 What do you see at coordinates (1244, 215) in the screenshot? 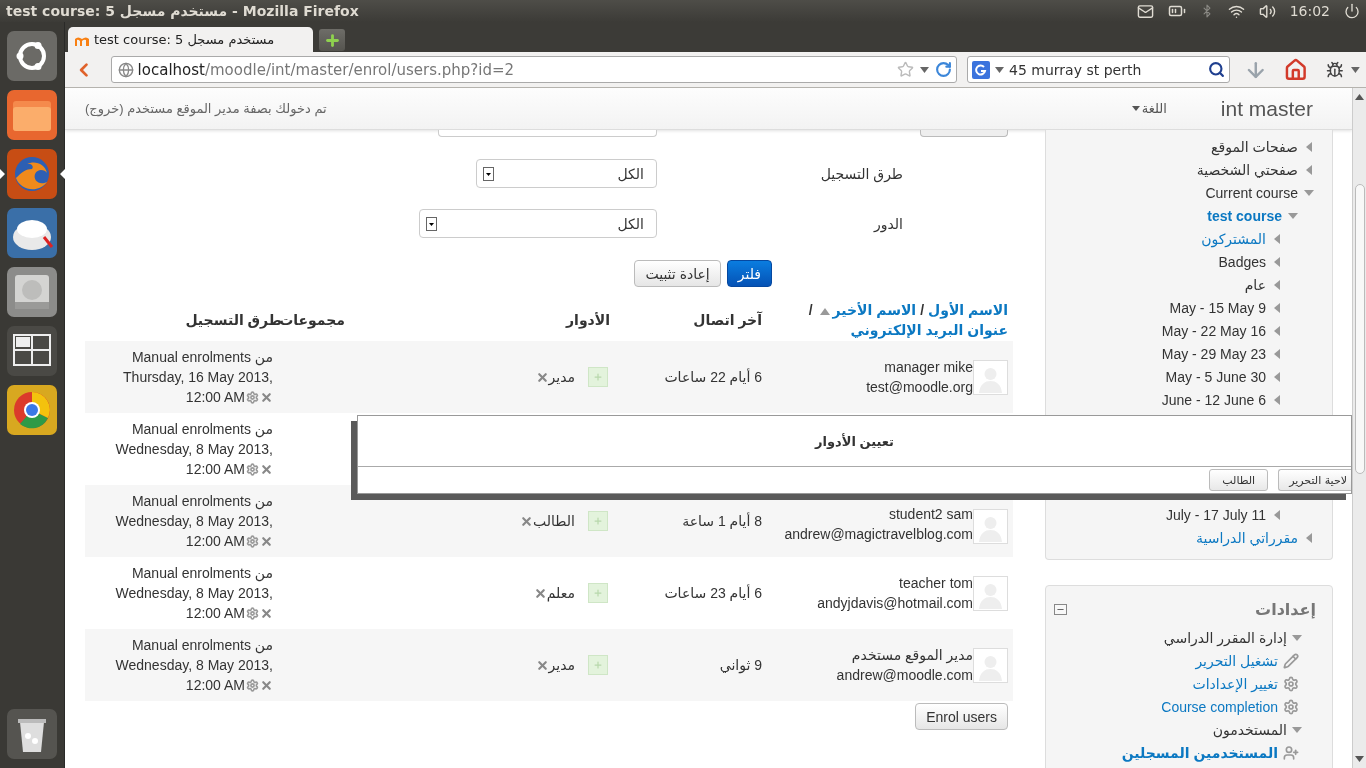
I see `nav-item: test course` at bounding box center [1244, 215].